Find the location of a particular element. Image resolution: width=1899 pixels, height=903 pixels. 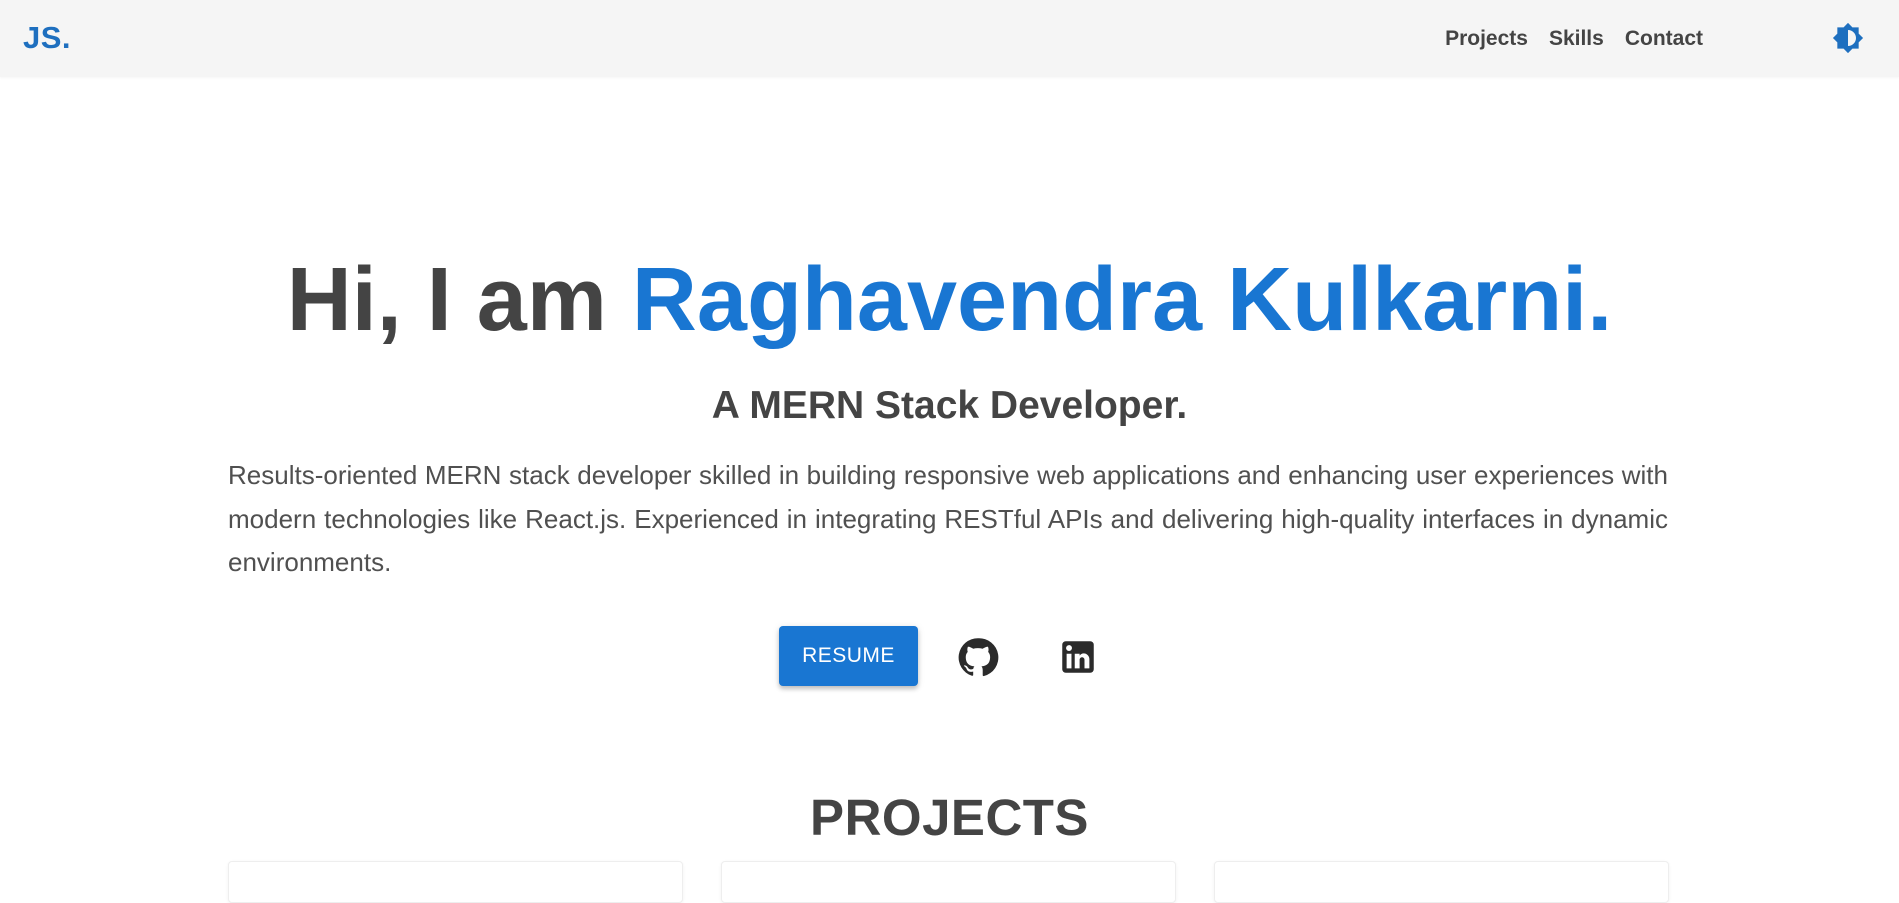

resume-button: RESUME is located at coordinates (848, 656).